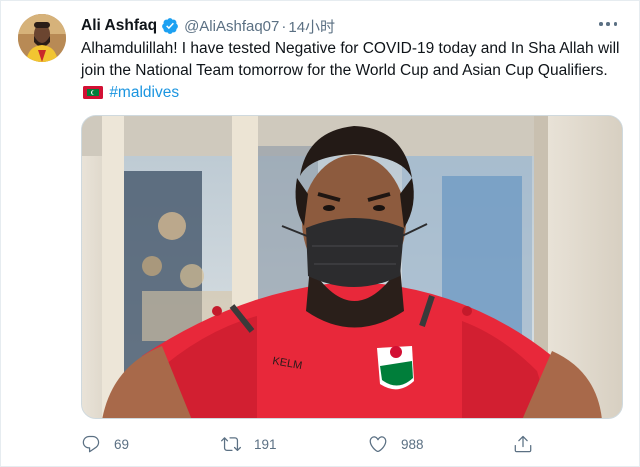  Describe the element at coordinates (91, 444) in the screenshot. I see `reply-icon` at that location.